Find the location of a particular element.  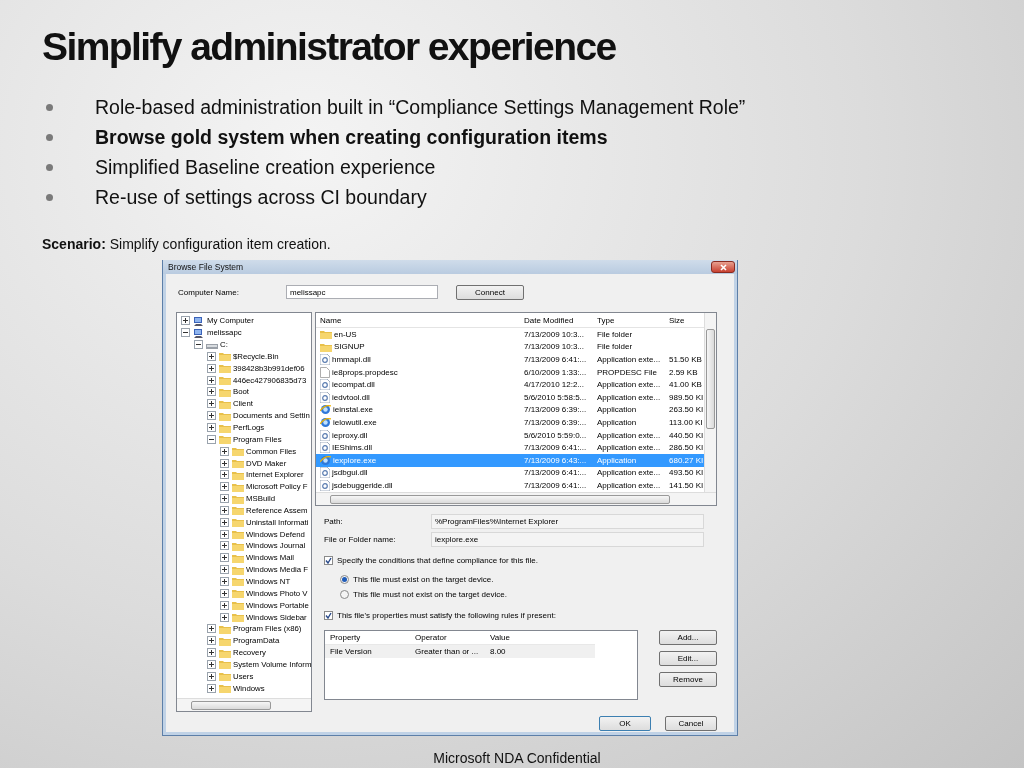

checkbox-label: This file's properties must satisfy the following rules if present: is located at coordinates (446, 615).